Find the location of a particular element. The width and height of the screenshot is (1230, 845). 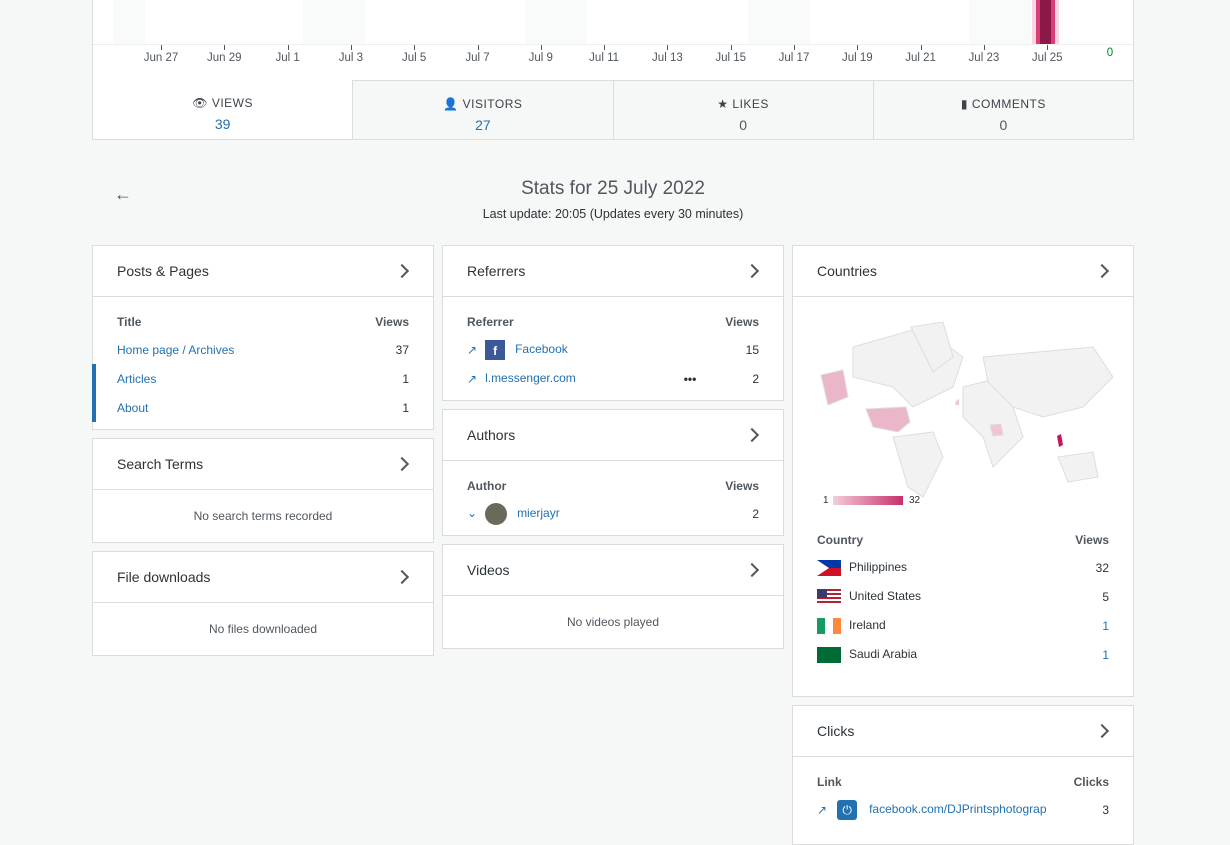

star-icon: ★ is located at coordinates (723, 104).